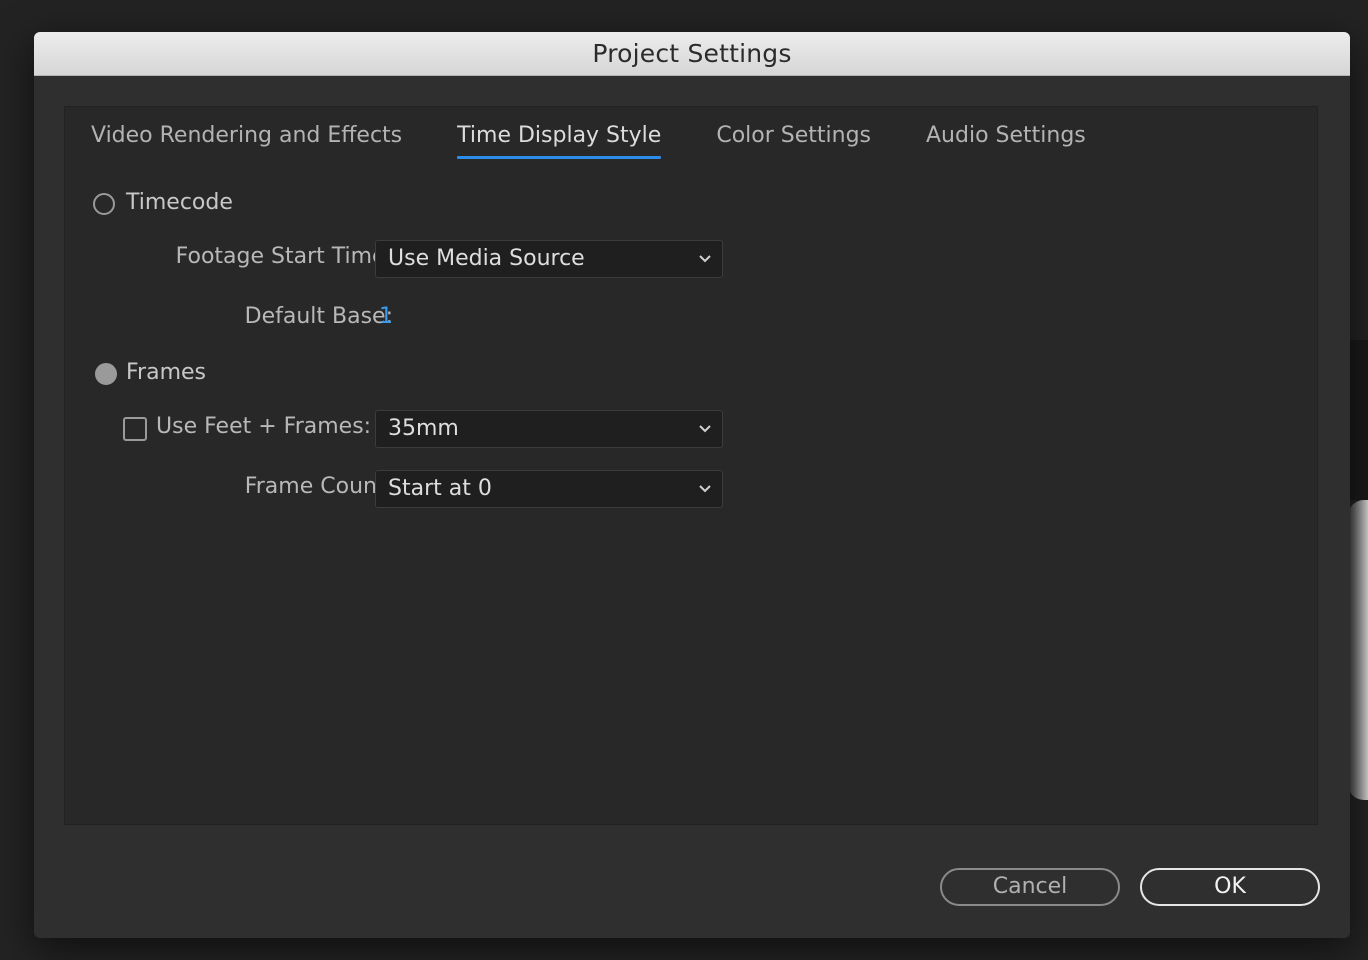 This screenshot has height=960, width=1368. Describe the element at coordinates (549, 429) in the screenshot. I see `feet-frames-dropdown: 35mm` at that location.